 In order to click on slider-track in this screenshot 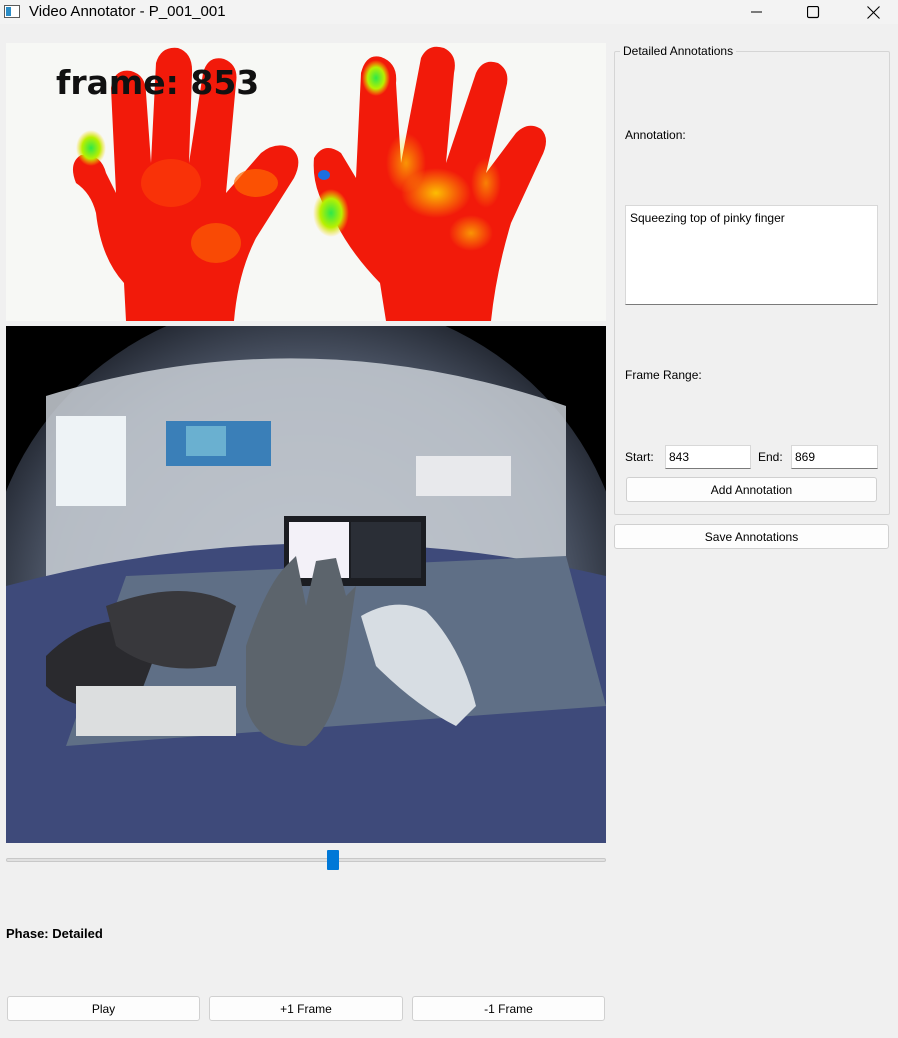, I will do `click(306, 860)`.